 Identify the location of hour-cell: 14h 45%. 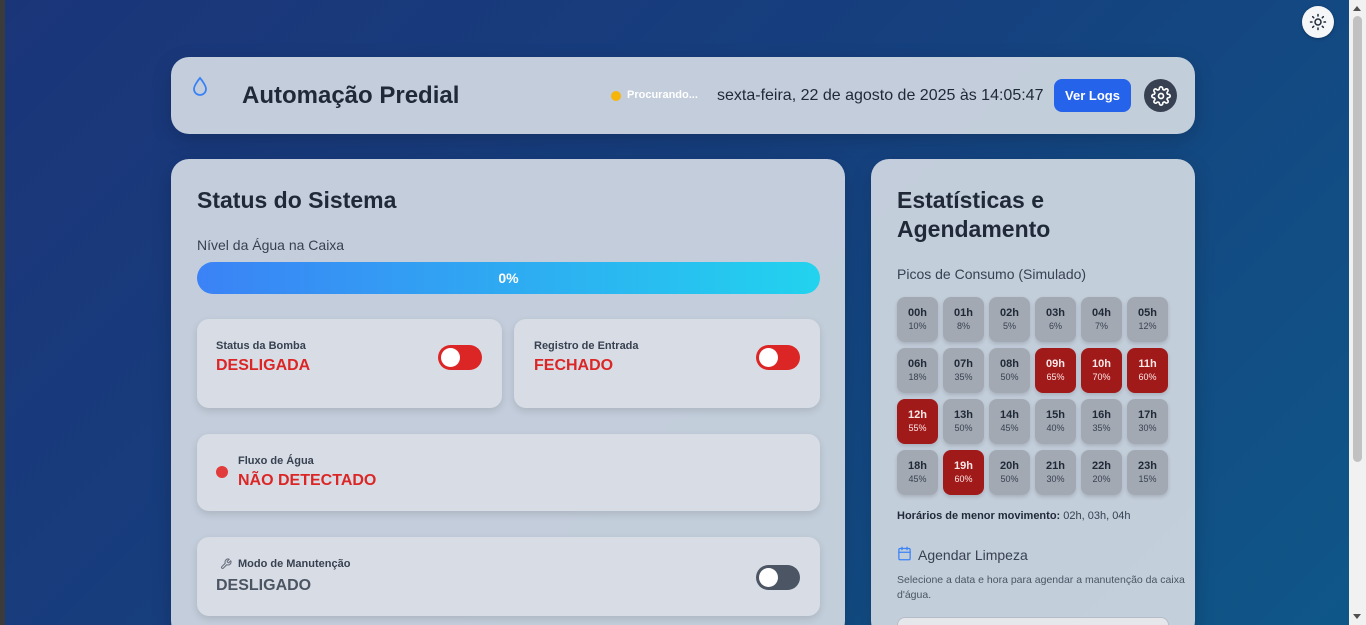
(1009, 421).